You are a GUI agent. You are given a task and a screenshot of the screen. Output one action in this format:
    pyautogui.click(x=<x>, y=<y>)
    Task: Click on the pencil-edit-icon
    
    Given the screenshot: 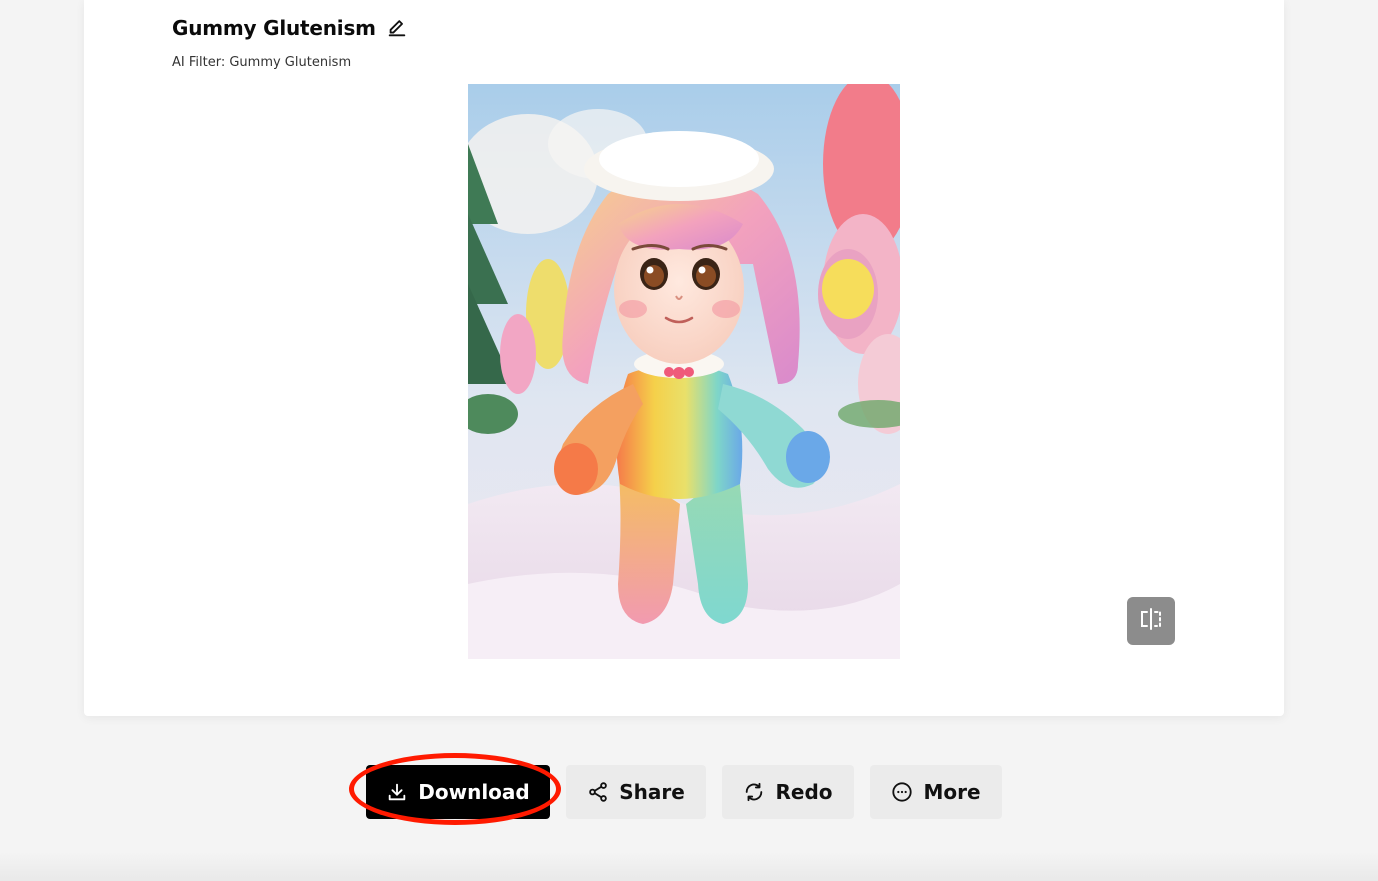 What is the action you would take?
    pyautogui.click(x=397, y=28)
    